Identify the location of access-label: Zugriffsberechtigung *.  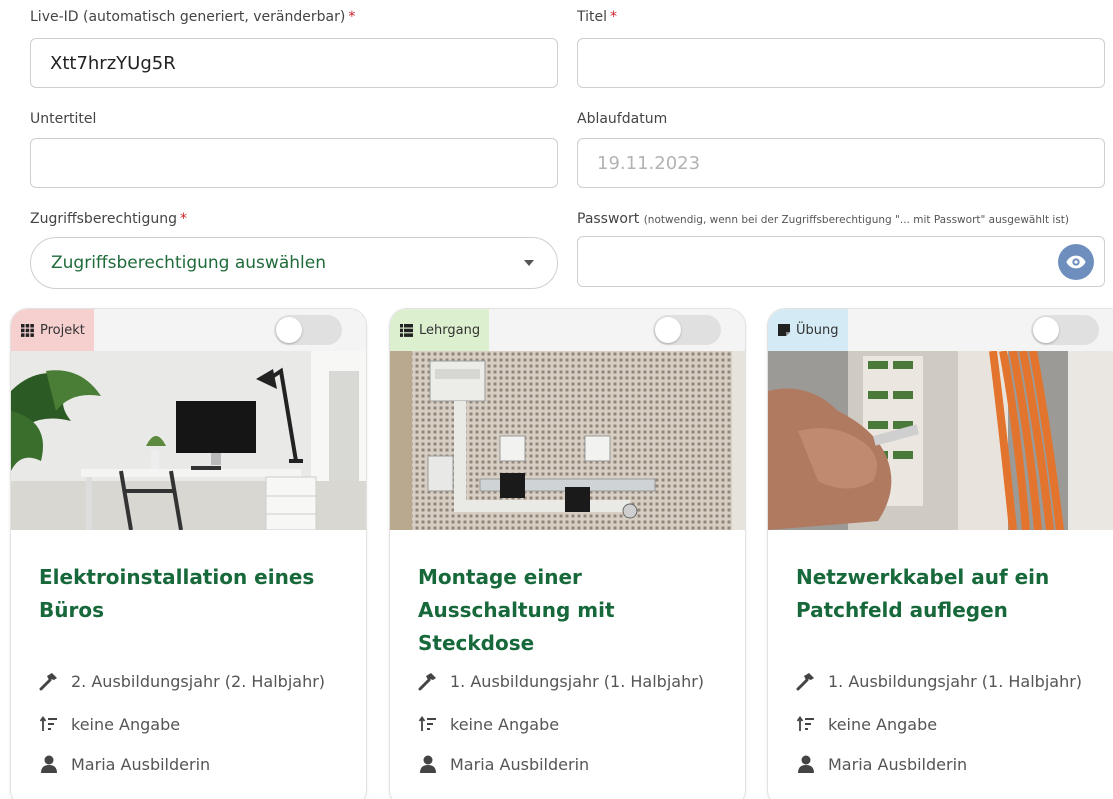
(108, 219).